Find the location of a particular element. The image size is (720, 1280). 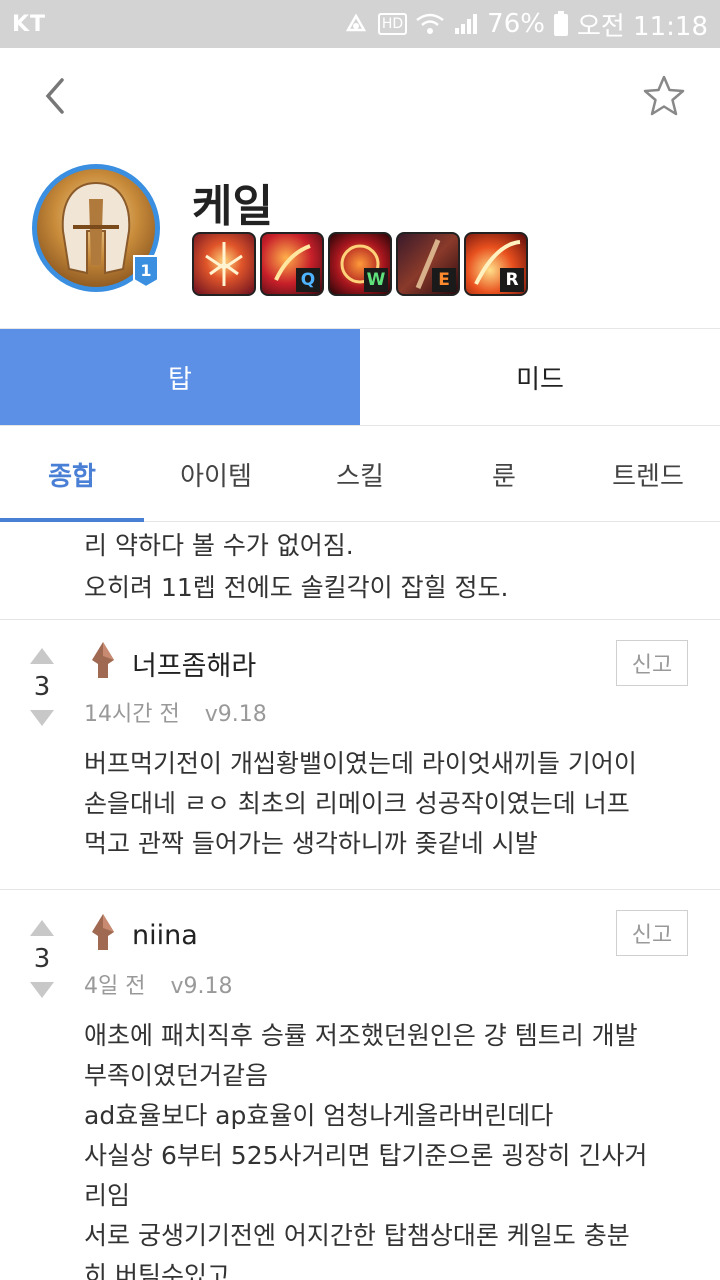

status-icons: HD 76% 오전 11:18 is located at coordinates (525, 24).